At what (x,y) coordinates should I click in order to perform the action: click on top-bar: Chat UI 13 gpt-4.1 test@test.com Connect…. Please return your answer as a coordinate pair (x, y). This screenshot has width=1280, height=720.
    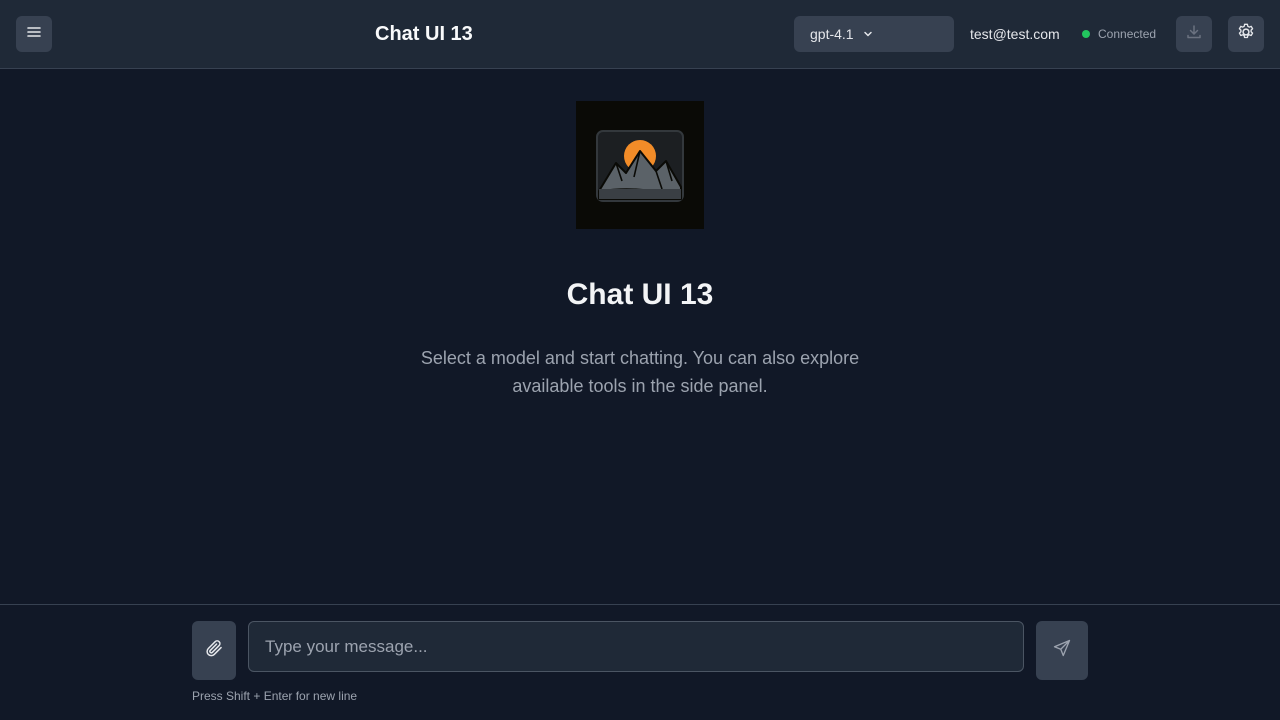
    Looking at the image, I should click on (640, 34).